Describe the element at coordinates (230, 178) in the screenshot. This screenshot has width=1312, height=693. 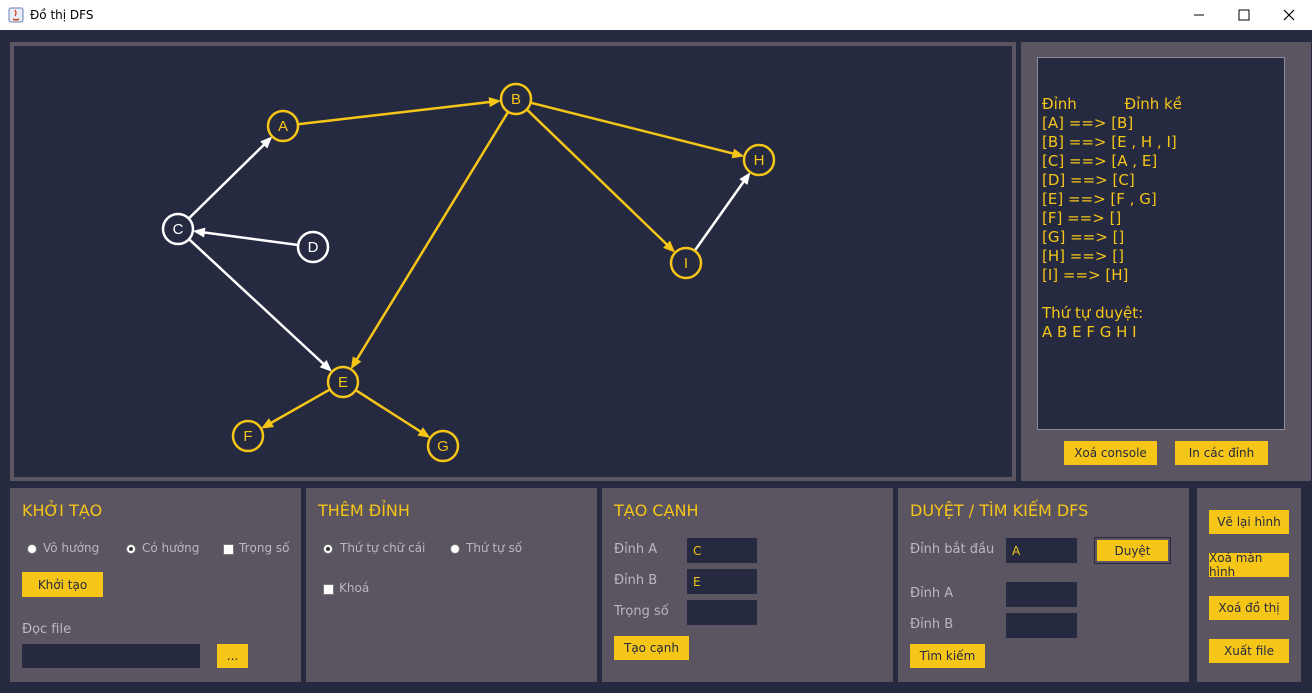
I see `edge-C-A` at that location.